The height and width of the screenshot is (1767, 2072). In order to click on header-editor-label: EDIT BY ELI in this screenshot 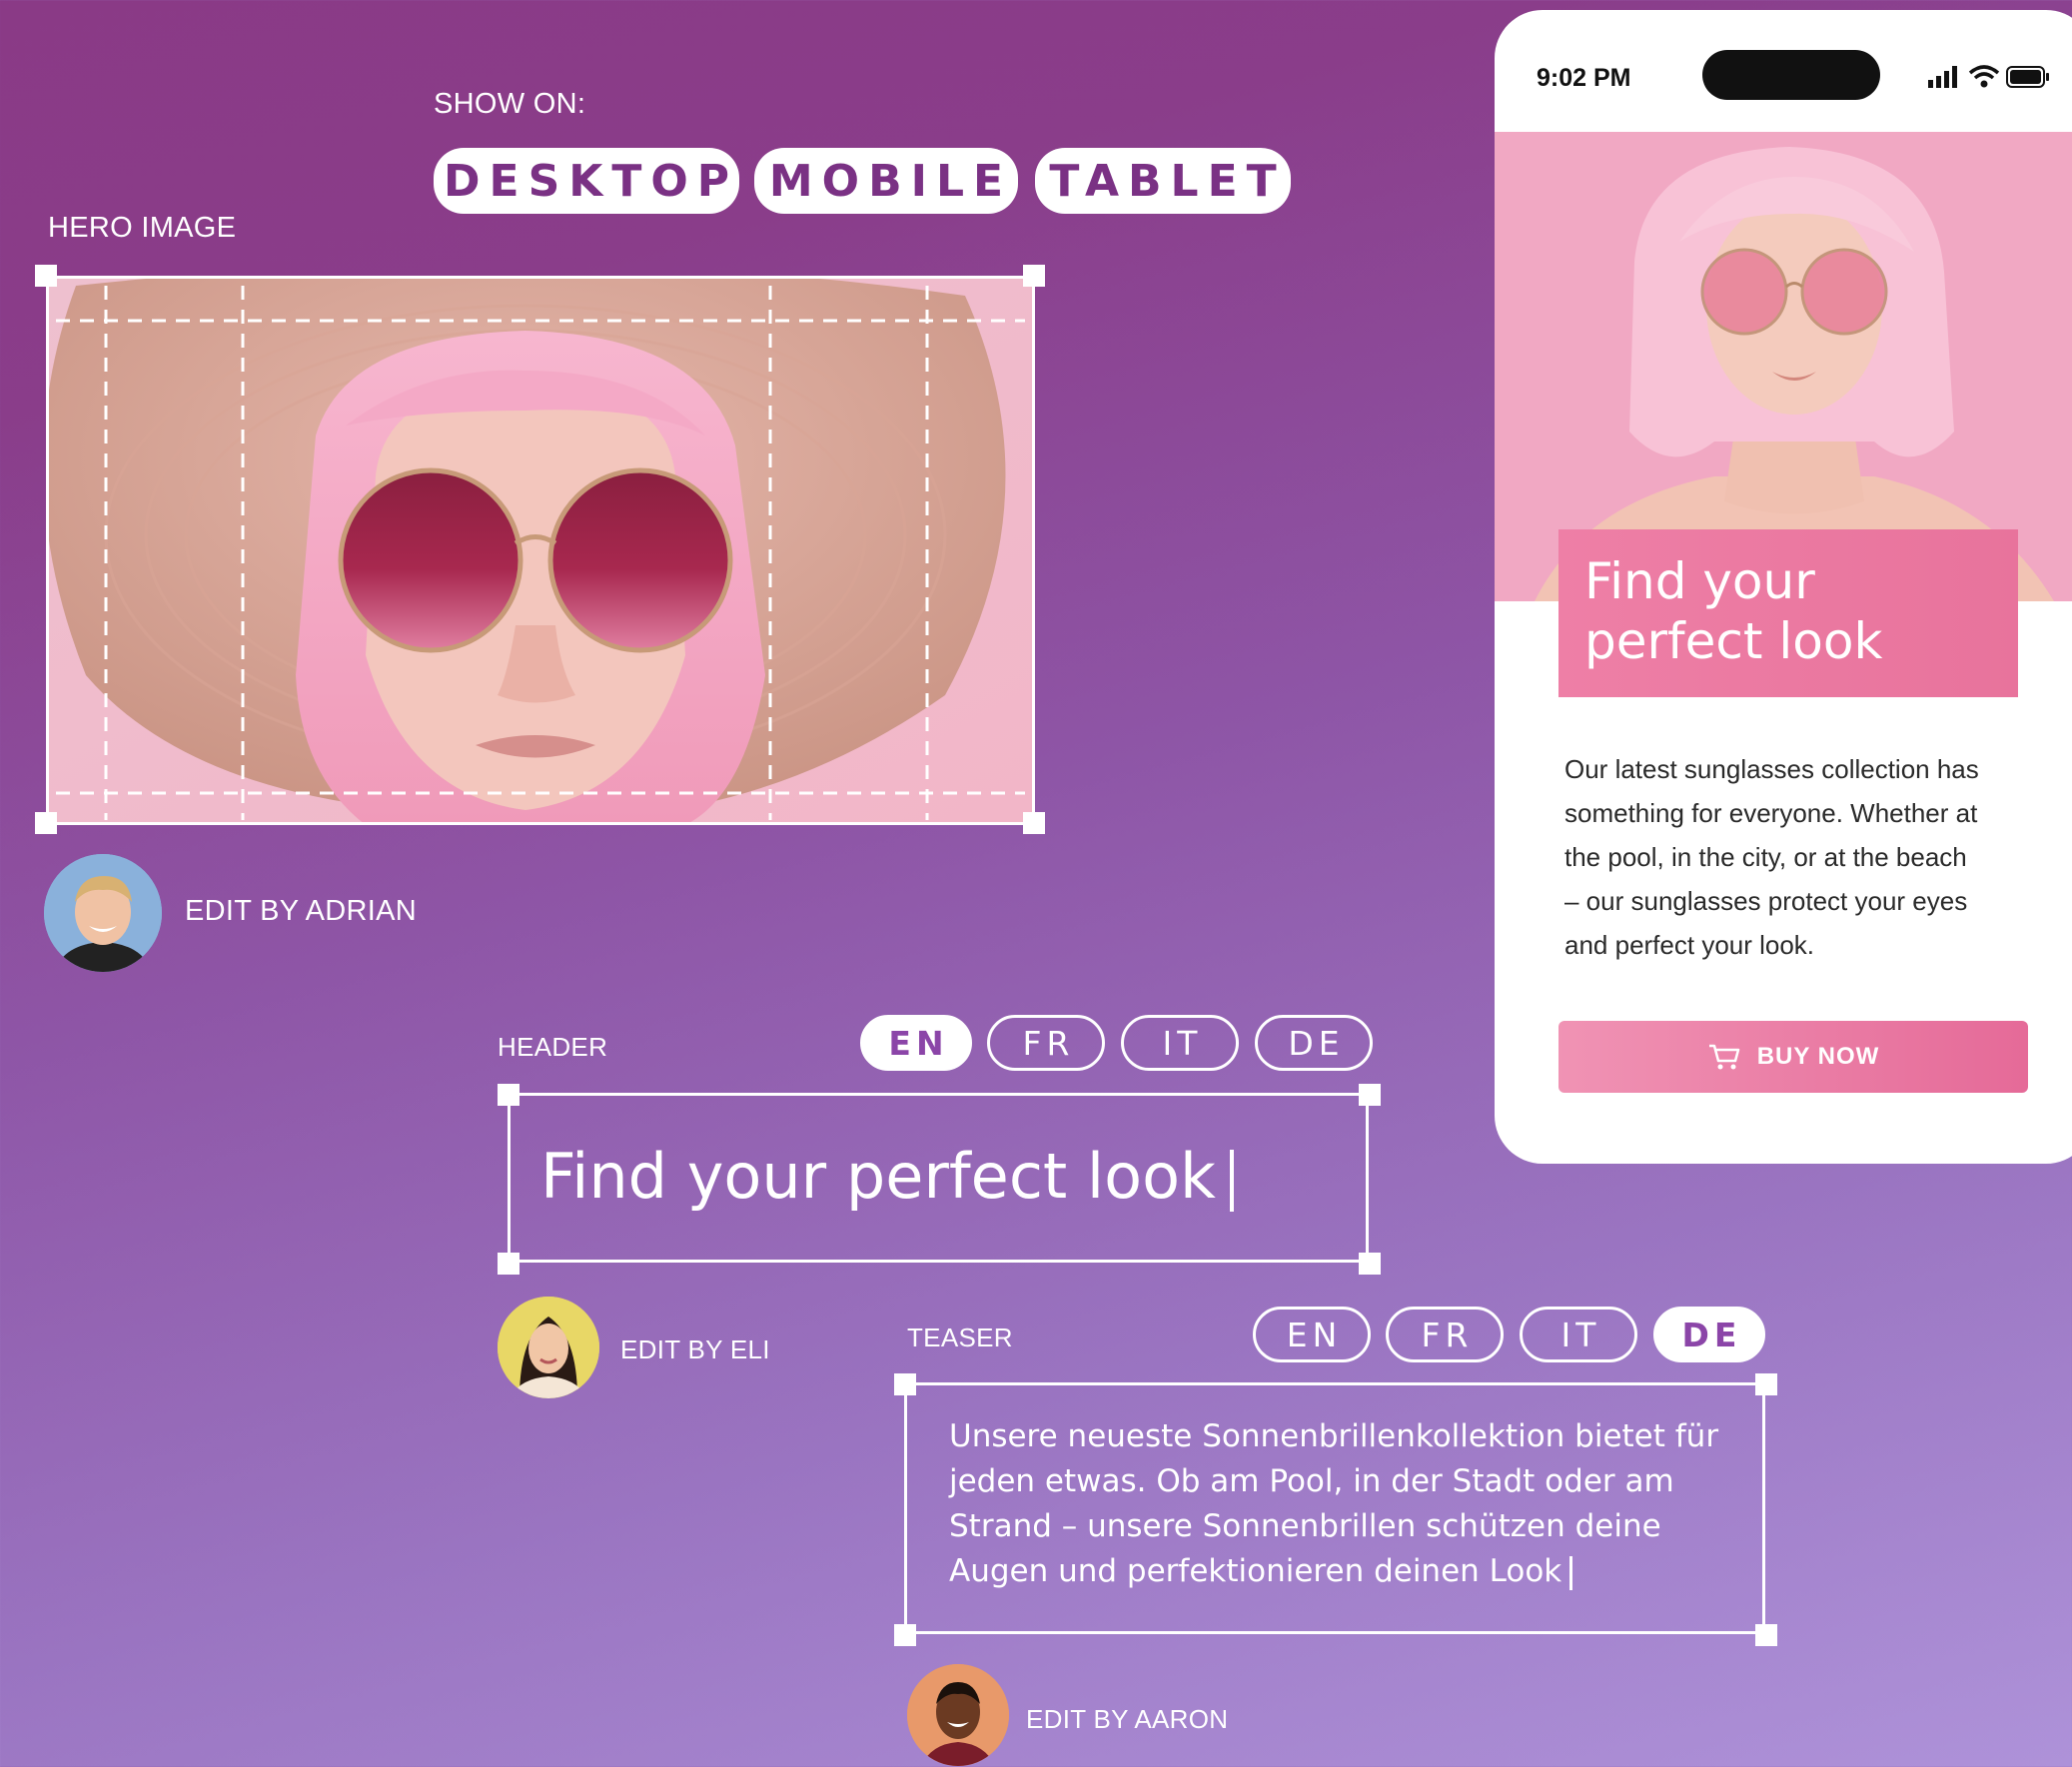, I will do `click(695, 1349)`.